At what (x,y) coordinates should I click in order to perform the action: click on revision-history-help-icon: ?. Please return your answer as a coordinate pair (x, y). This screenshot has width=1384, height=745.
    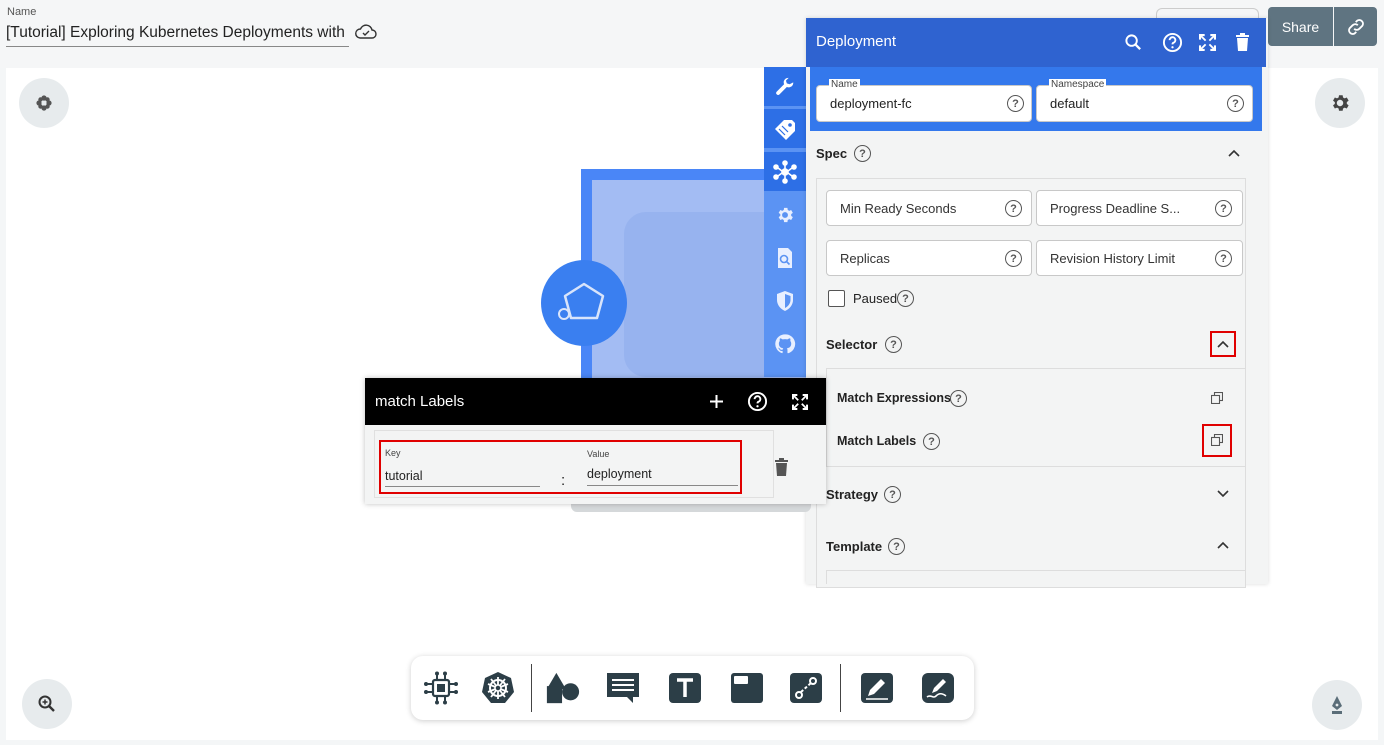
    Looking at the image, I should click on (1223, 258).